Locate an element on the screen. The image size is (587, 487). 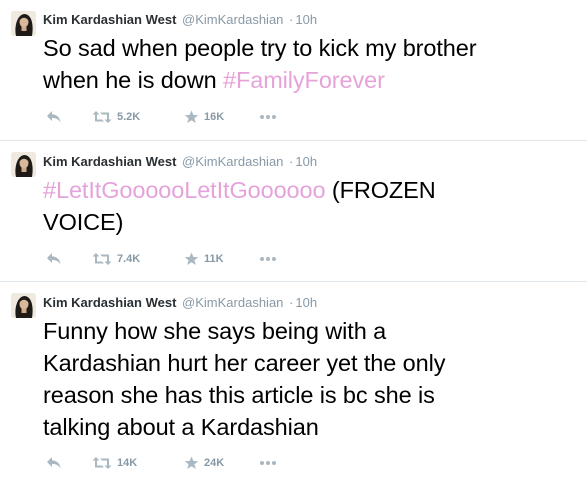
favorite-button: 16K is located at coordinates (221, 117).